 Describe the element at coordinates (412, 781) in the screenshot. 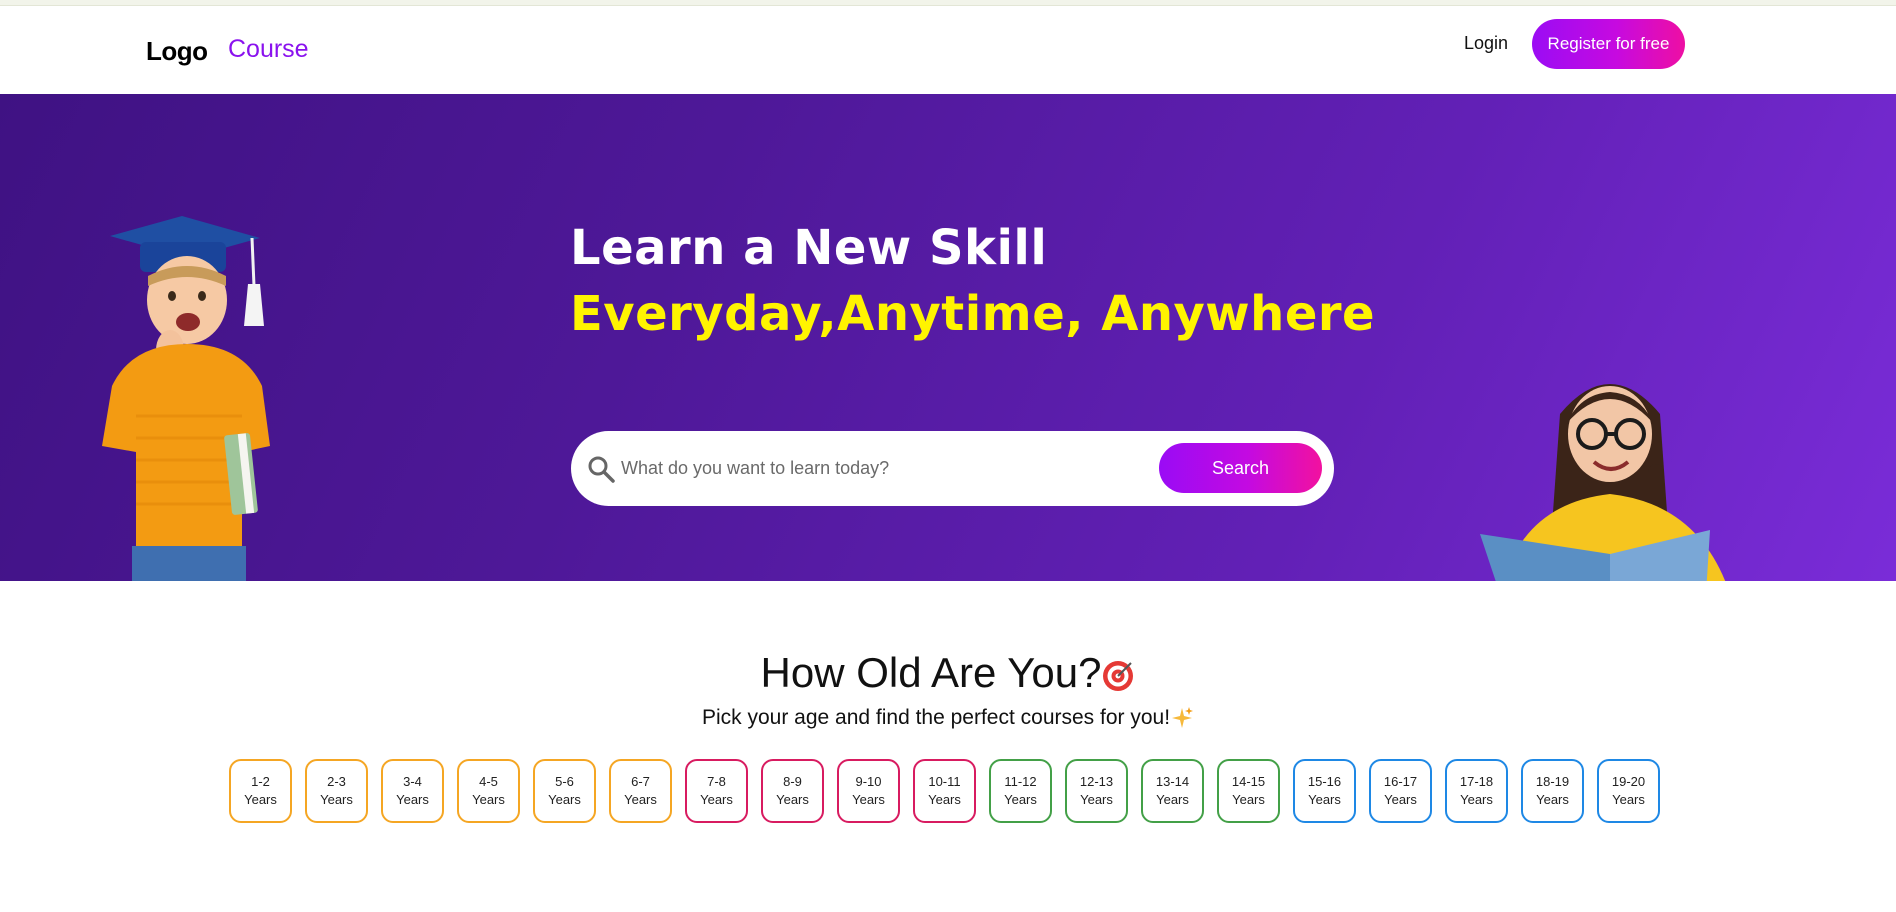

I see `age-chip-range: 3-4` at that location.